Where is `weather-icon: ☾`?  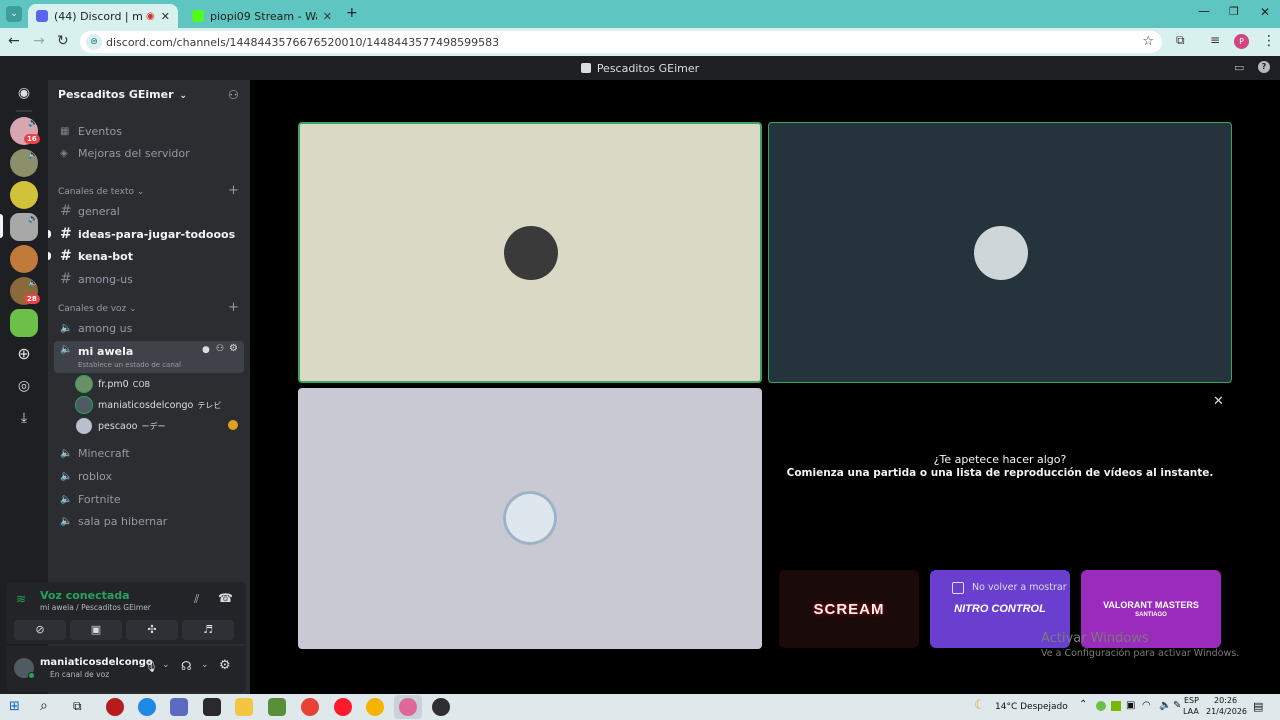 weather-icon: ☾ is located at coordinates (980, 705).